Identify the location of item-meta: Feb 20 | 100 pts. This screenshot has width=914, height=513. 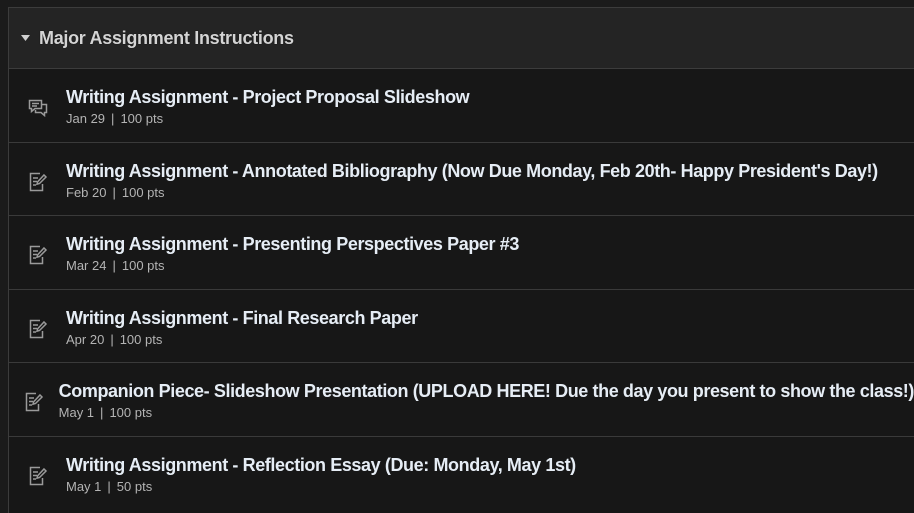
(472, 192).